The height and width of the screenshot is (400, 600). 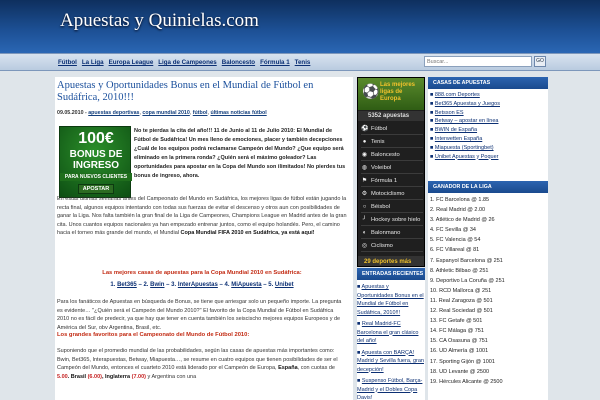 I want to click on sport-beisbol: ○ Béisbol, so click(x=392, y=207).